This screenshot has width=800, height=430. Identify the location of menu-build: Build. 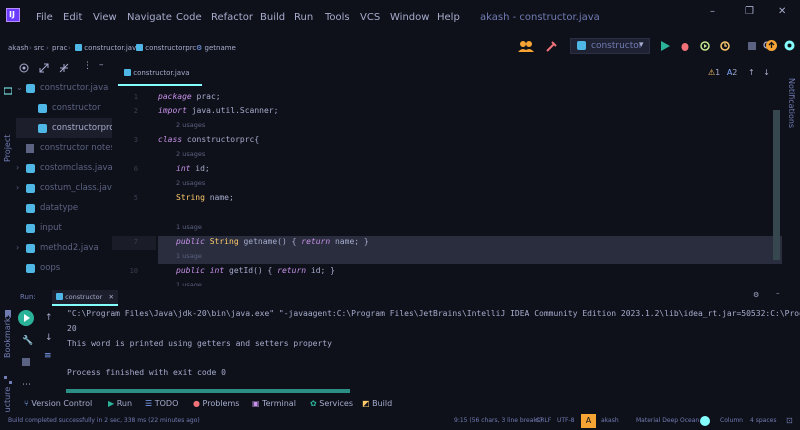
(272, 17).